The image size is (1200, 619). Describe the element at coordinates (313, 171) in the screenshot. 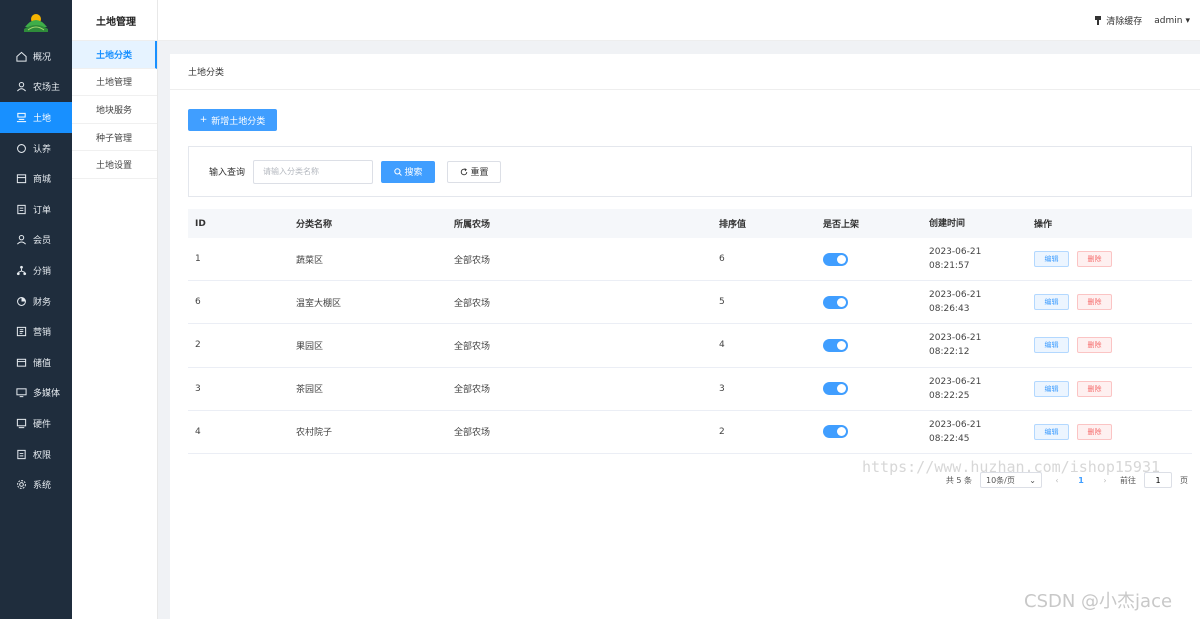

I see `category-search-input` at that location.